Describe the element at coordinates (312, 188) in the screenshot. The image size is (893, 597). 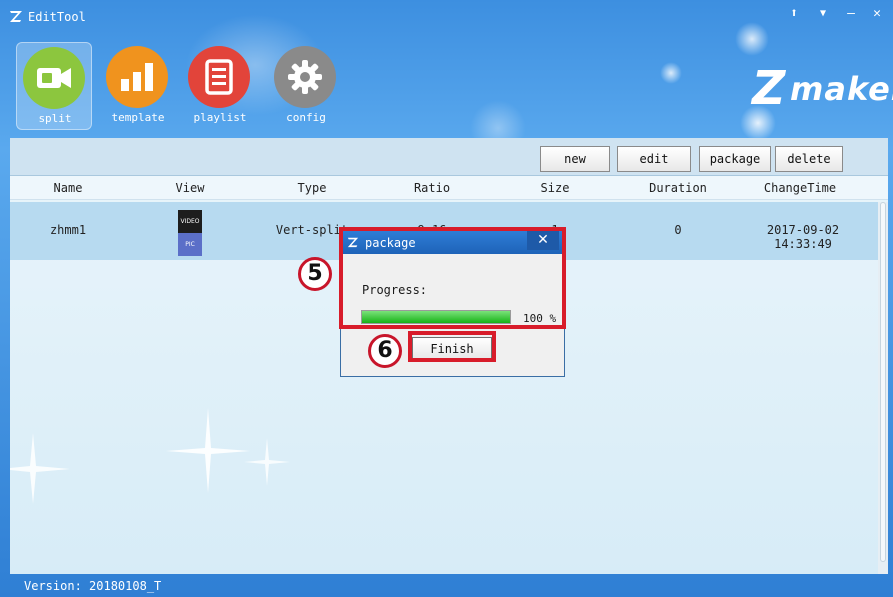
I see `column-header-type: Type` at that location.